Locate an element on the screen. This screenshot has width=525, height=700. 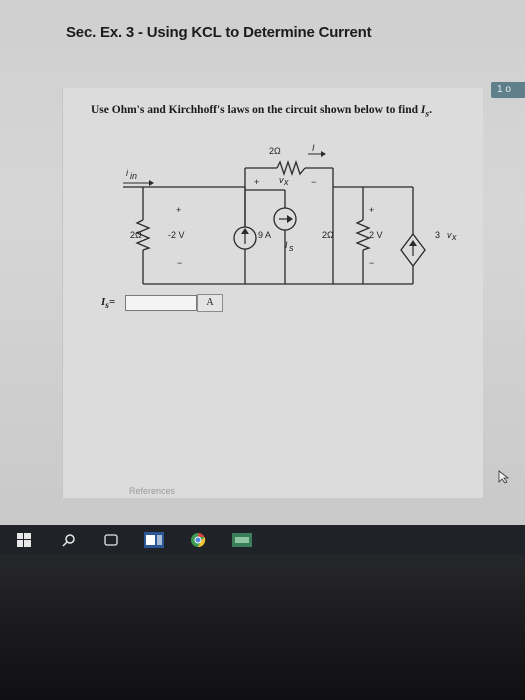
task-view-button is located at coordinates (111, 540).